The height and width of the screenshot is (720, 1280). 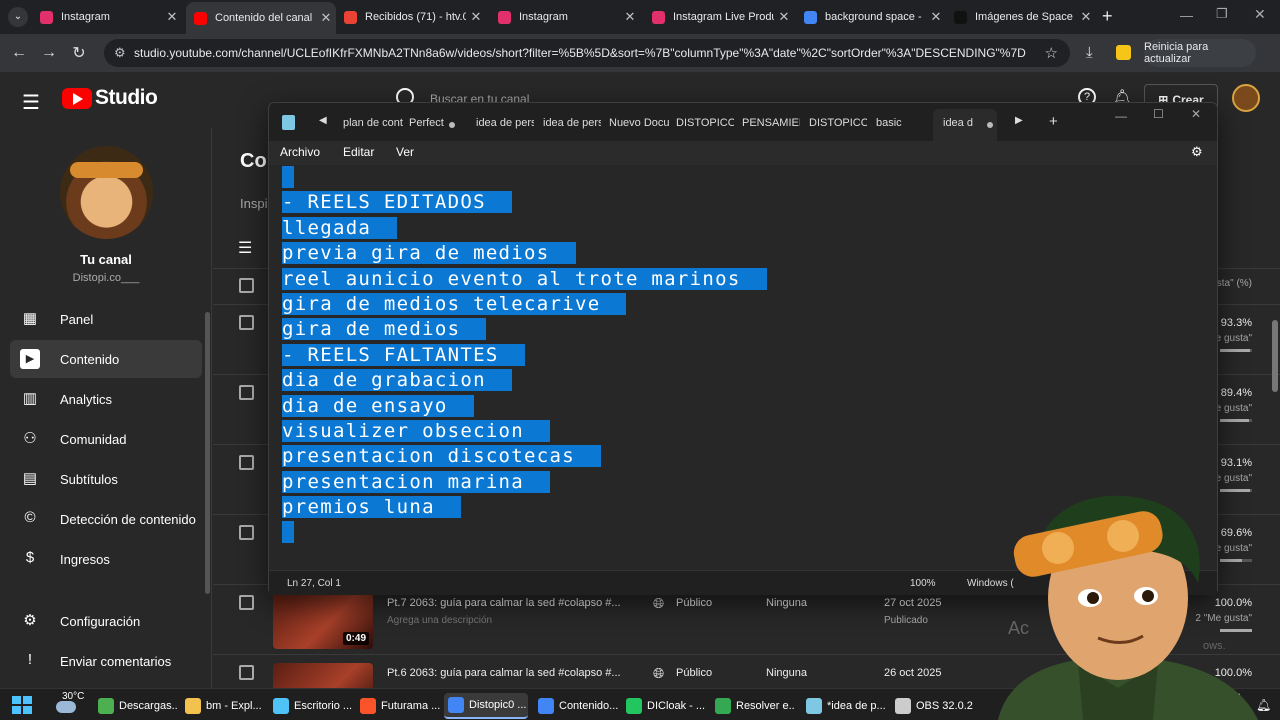 I want to click on note-tab: Perfect, so click(x=427, y=123).